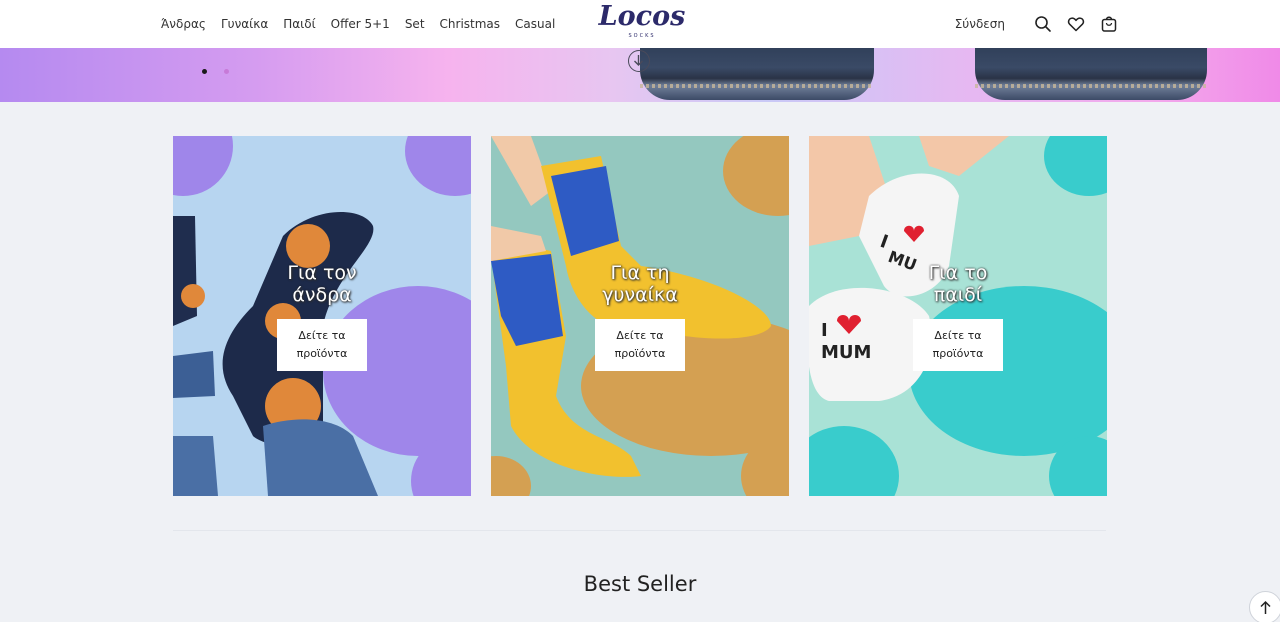  Describe the element at coordinates (1076, 24) in the screenshot. I see `heart-icon` at that location.